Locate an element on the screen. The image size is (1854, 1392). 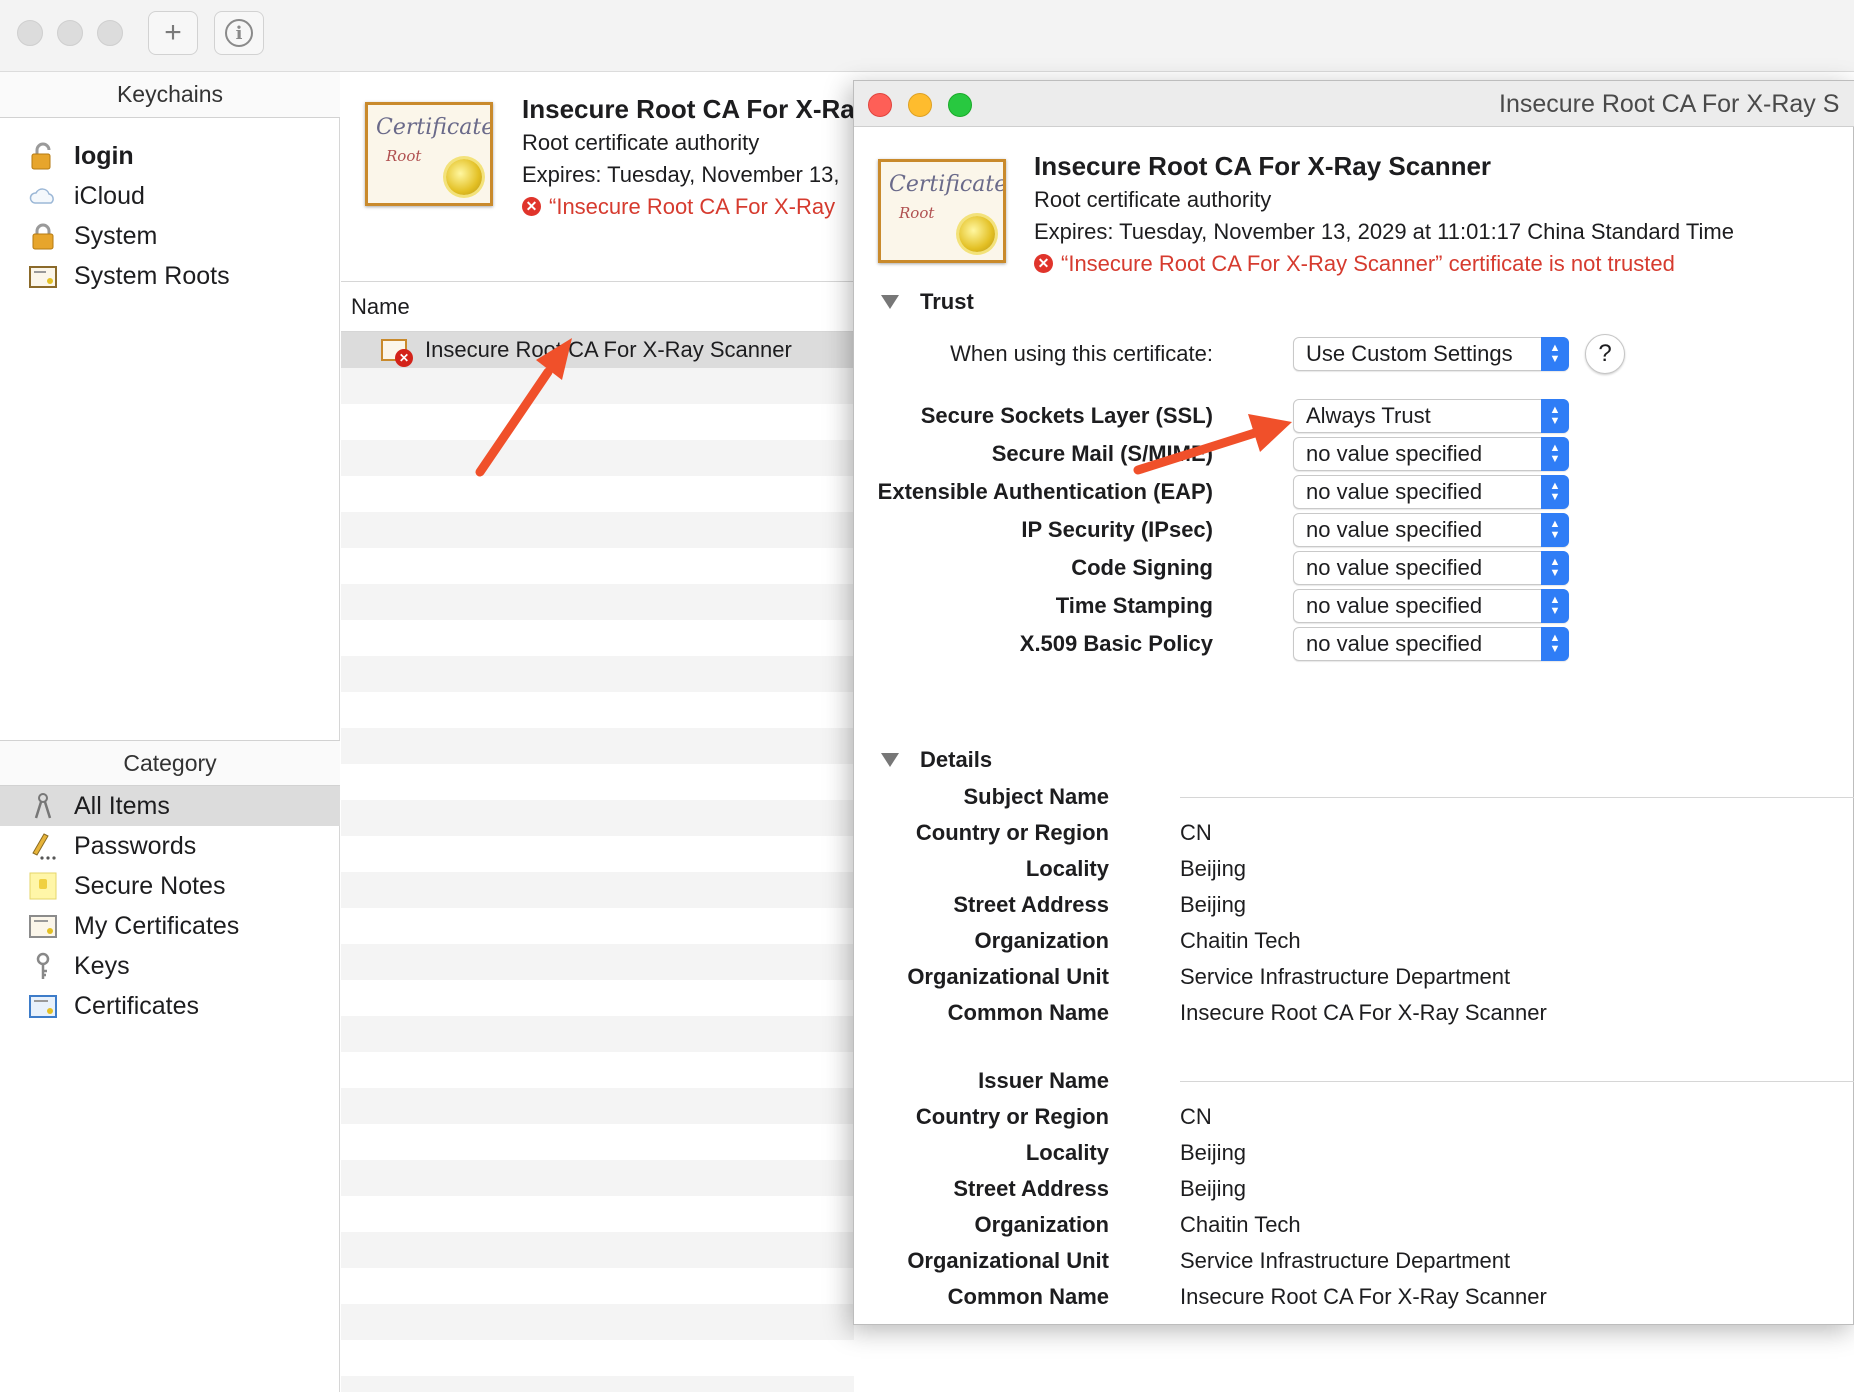
zoom-button is located at coordinates (960, 105).